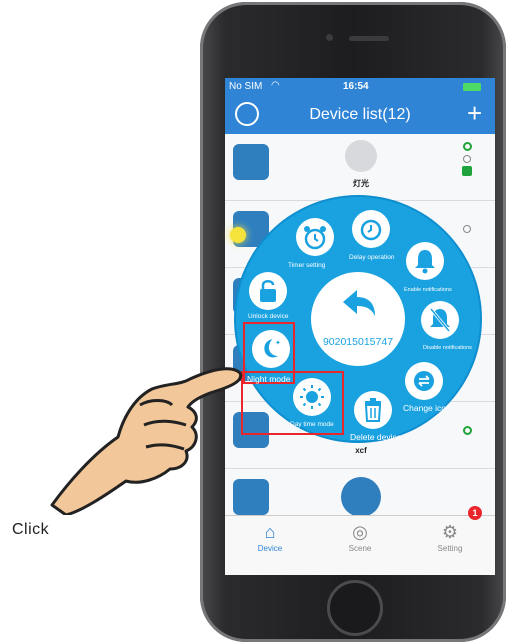  What do you see at coordinates (275, 85) in the screenshot?
I see `wifi-icon: ◠` at bounding box center [275, 85].